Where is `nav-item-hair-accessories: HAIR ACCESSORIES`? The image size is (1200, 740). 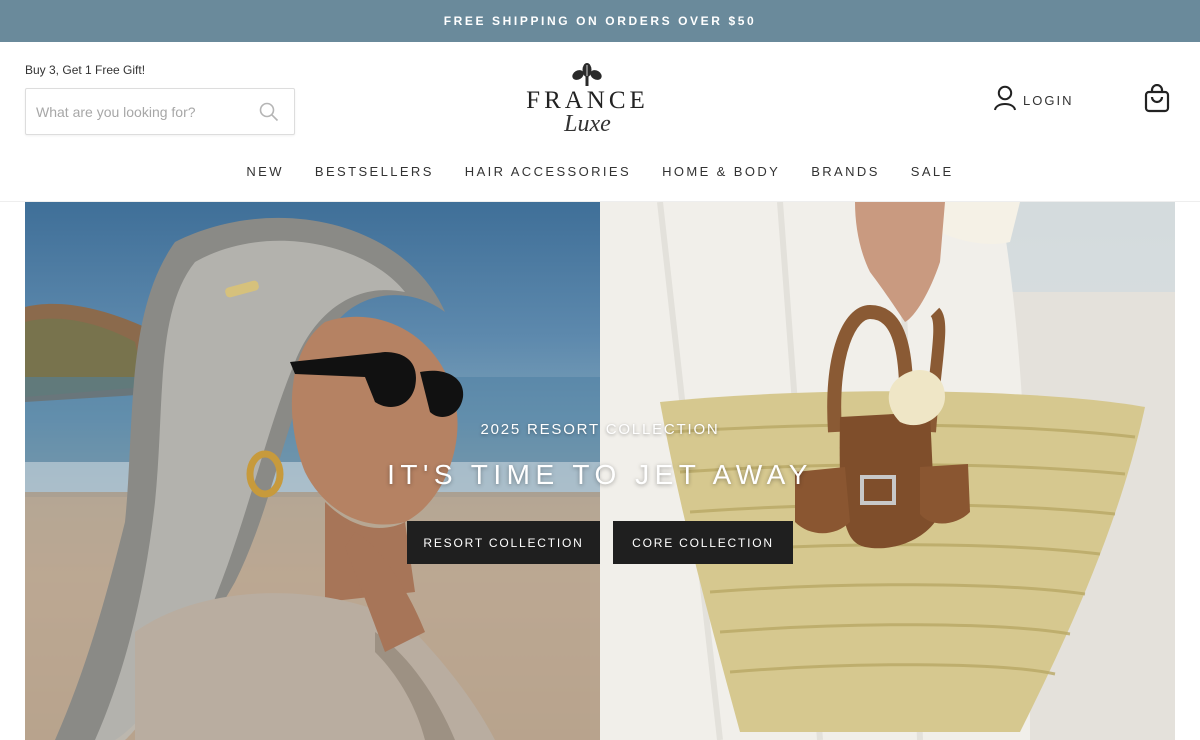 nav-item-hair-accessories: HAIR ACCESSORIES is located at coordinates (548, 171).